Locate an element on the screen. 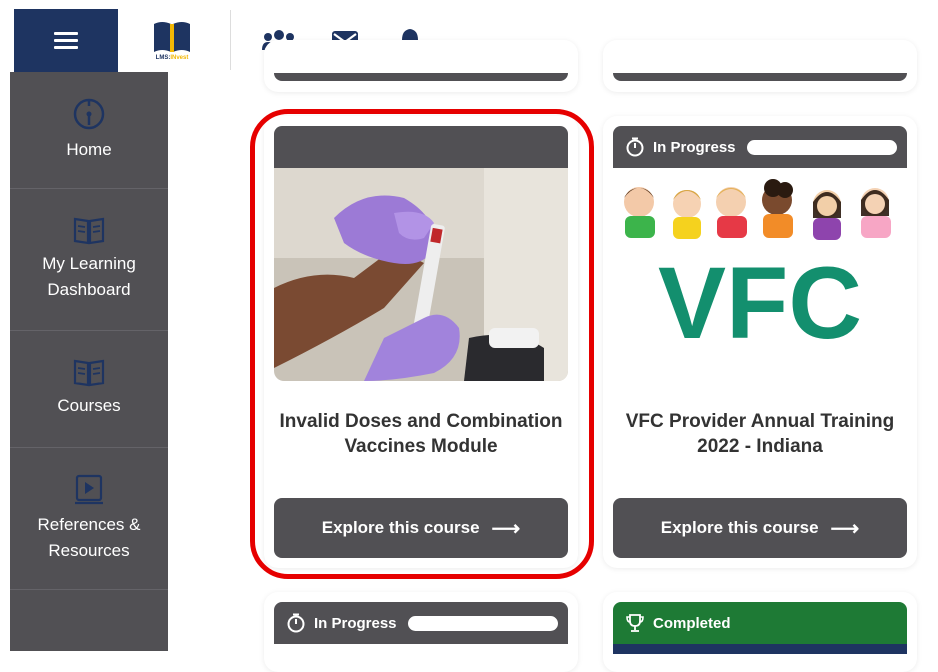 The height and width of the screenshot is (672, 938). sidebar-item-label: References & Resources is located at coordinates (89, 537).